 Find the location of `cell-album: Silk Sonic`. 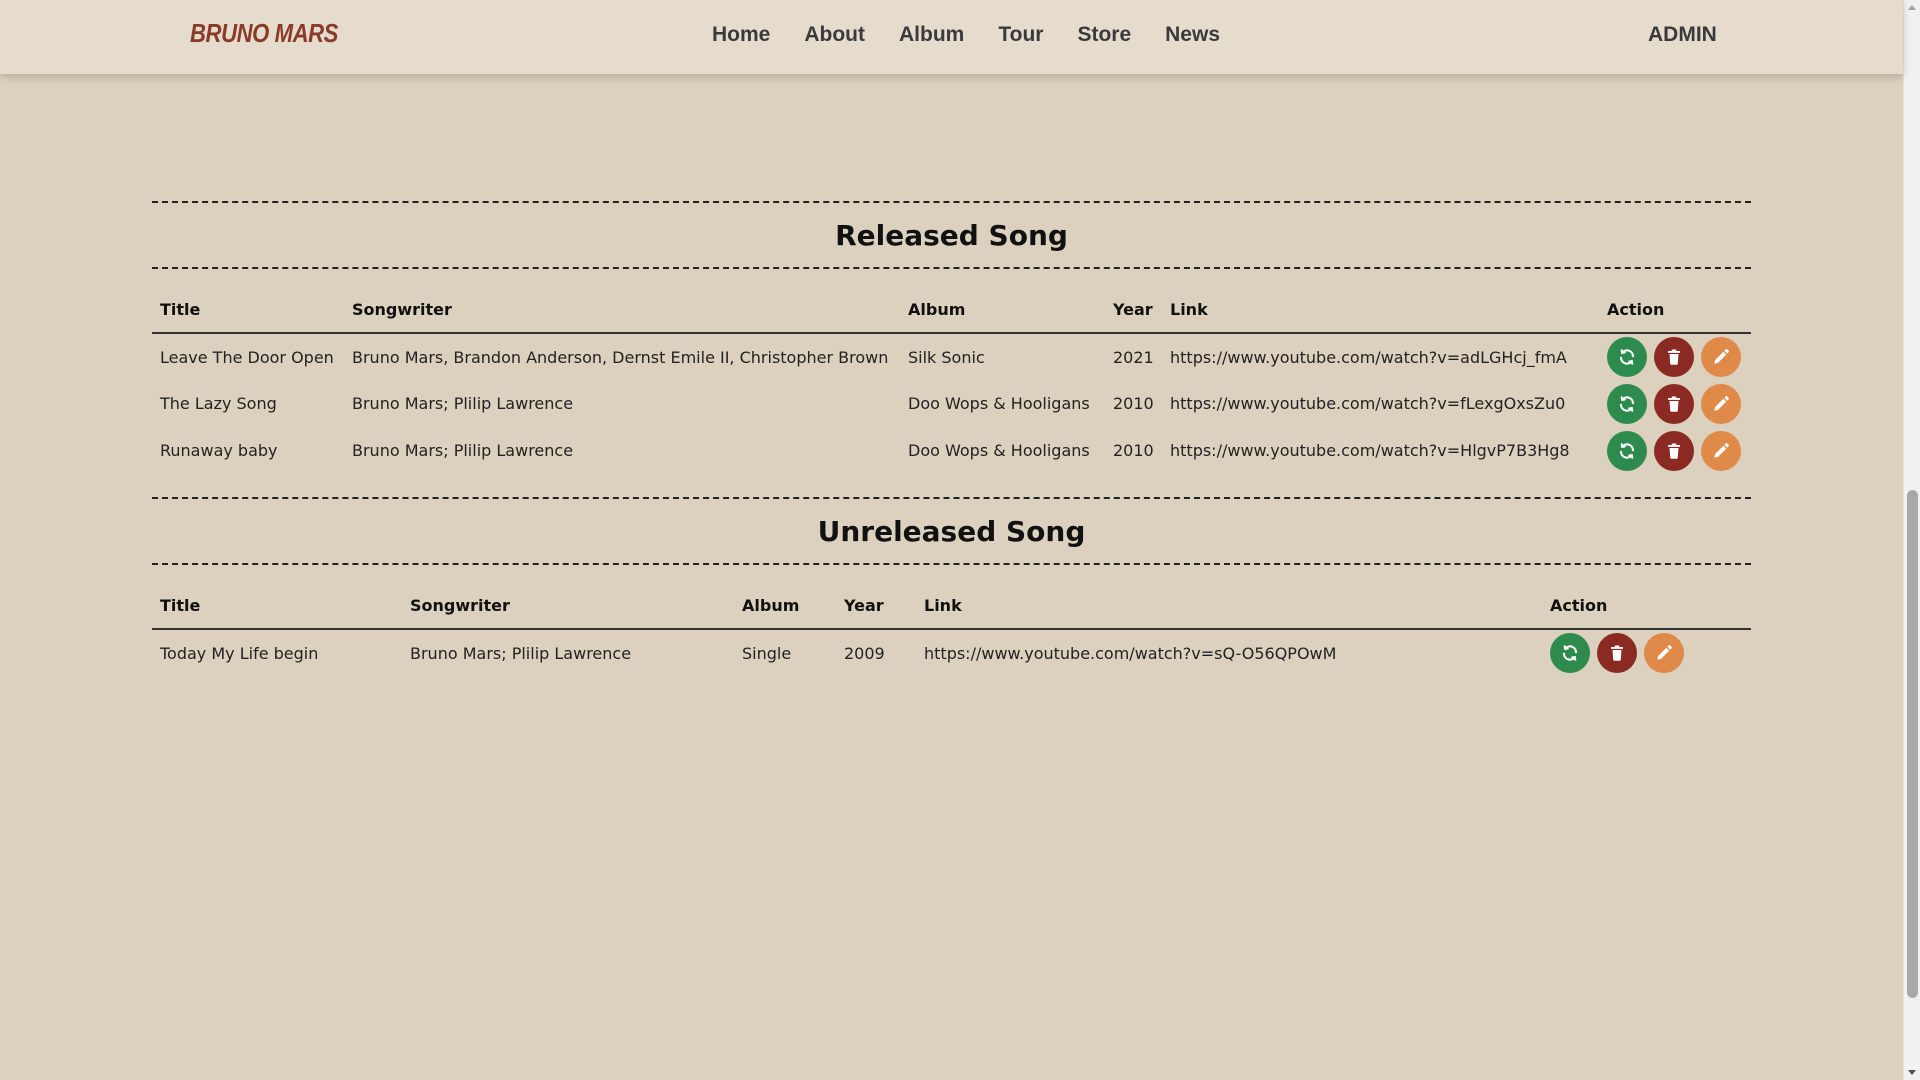

cell-album: Silk Sonic is located at coordinates (946, 357).